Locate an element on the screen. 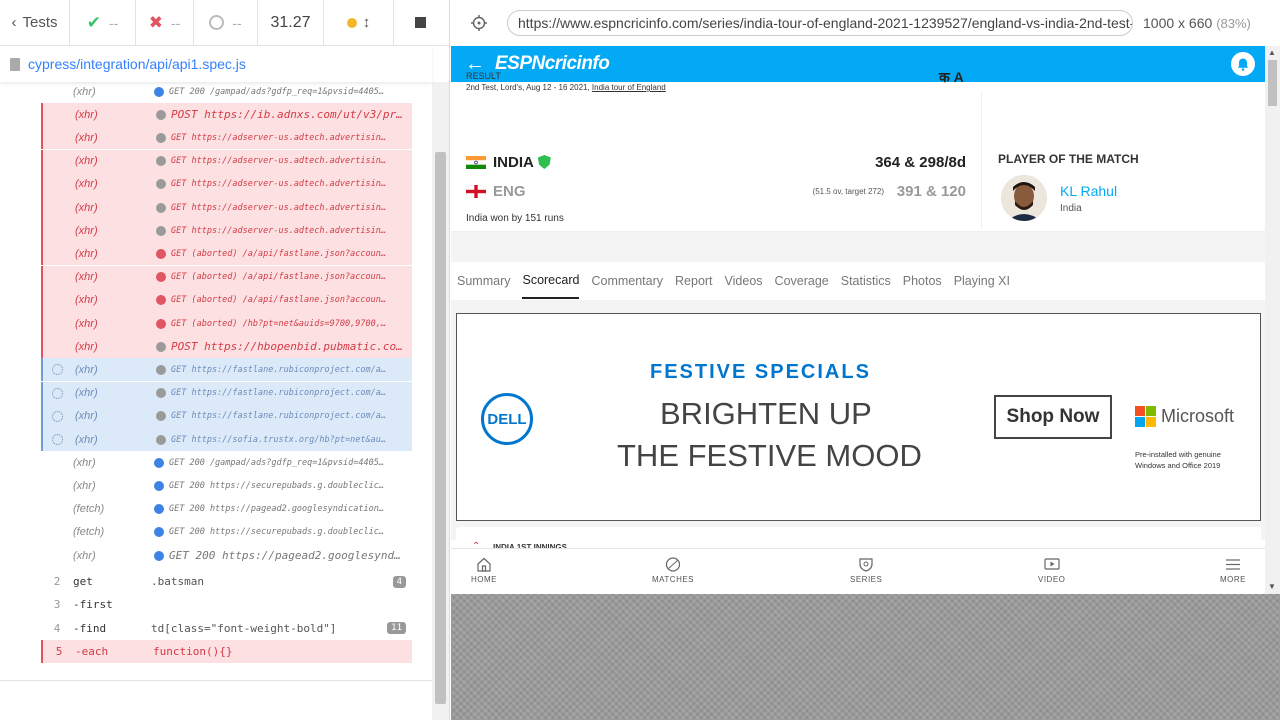  tab-videos: Videos is located at coordinates (744, 281).